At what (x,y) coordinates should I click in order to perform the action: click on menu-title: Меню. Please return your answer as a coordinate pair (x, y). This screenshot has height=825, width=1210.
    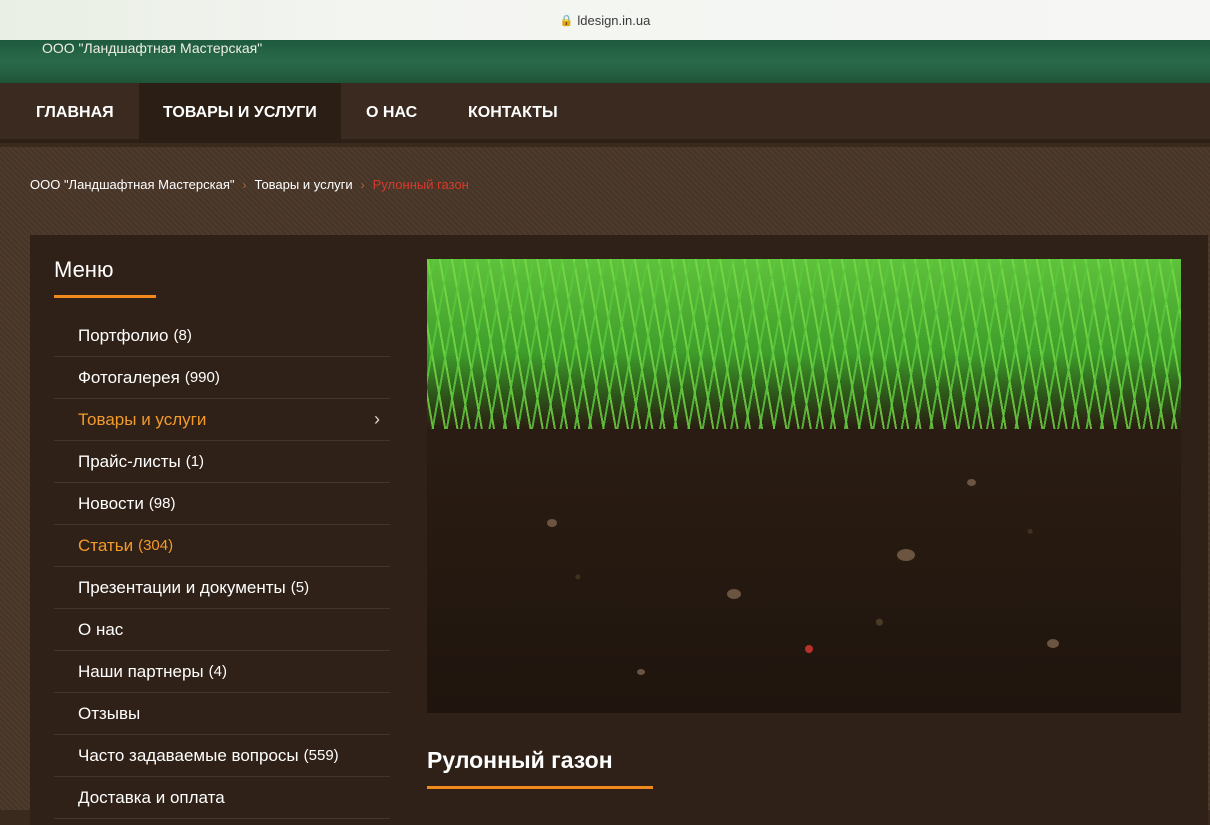
    Looking at the image, I should click on (84, 269).